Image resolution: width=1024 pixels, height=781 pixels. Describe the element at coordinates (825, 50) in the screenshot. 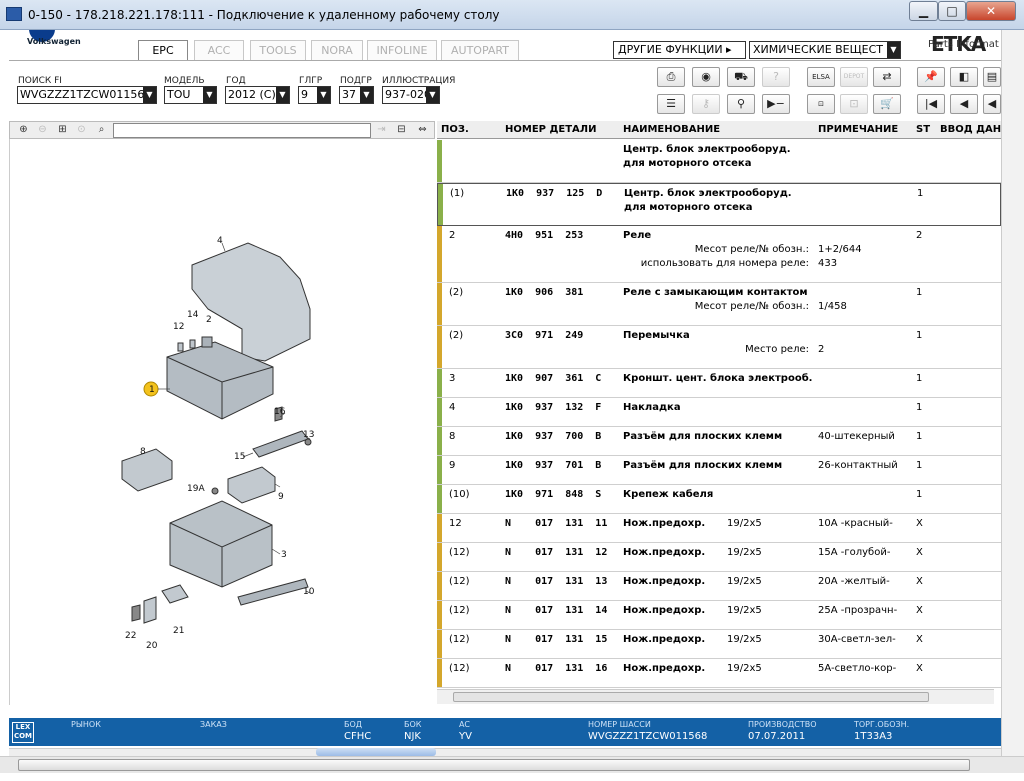

I see `chemicals-select: ХИМИЧЕСКИЕ ВЕЩЕСТ ▼` at that location.